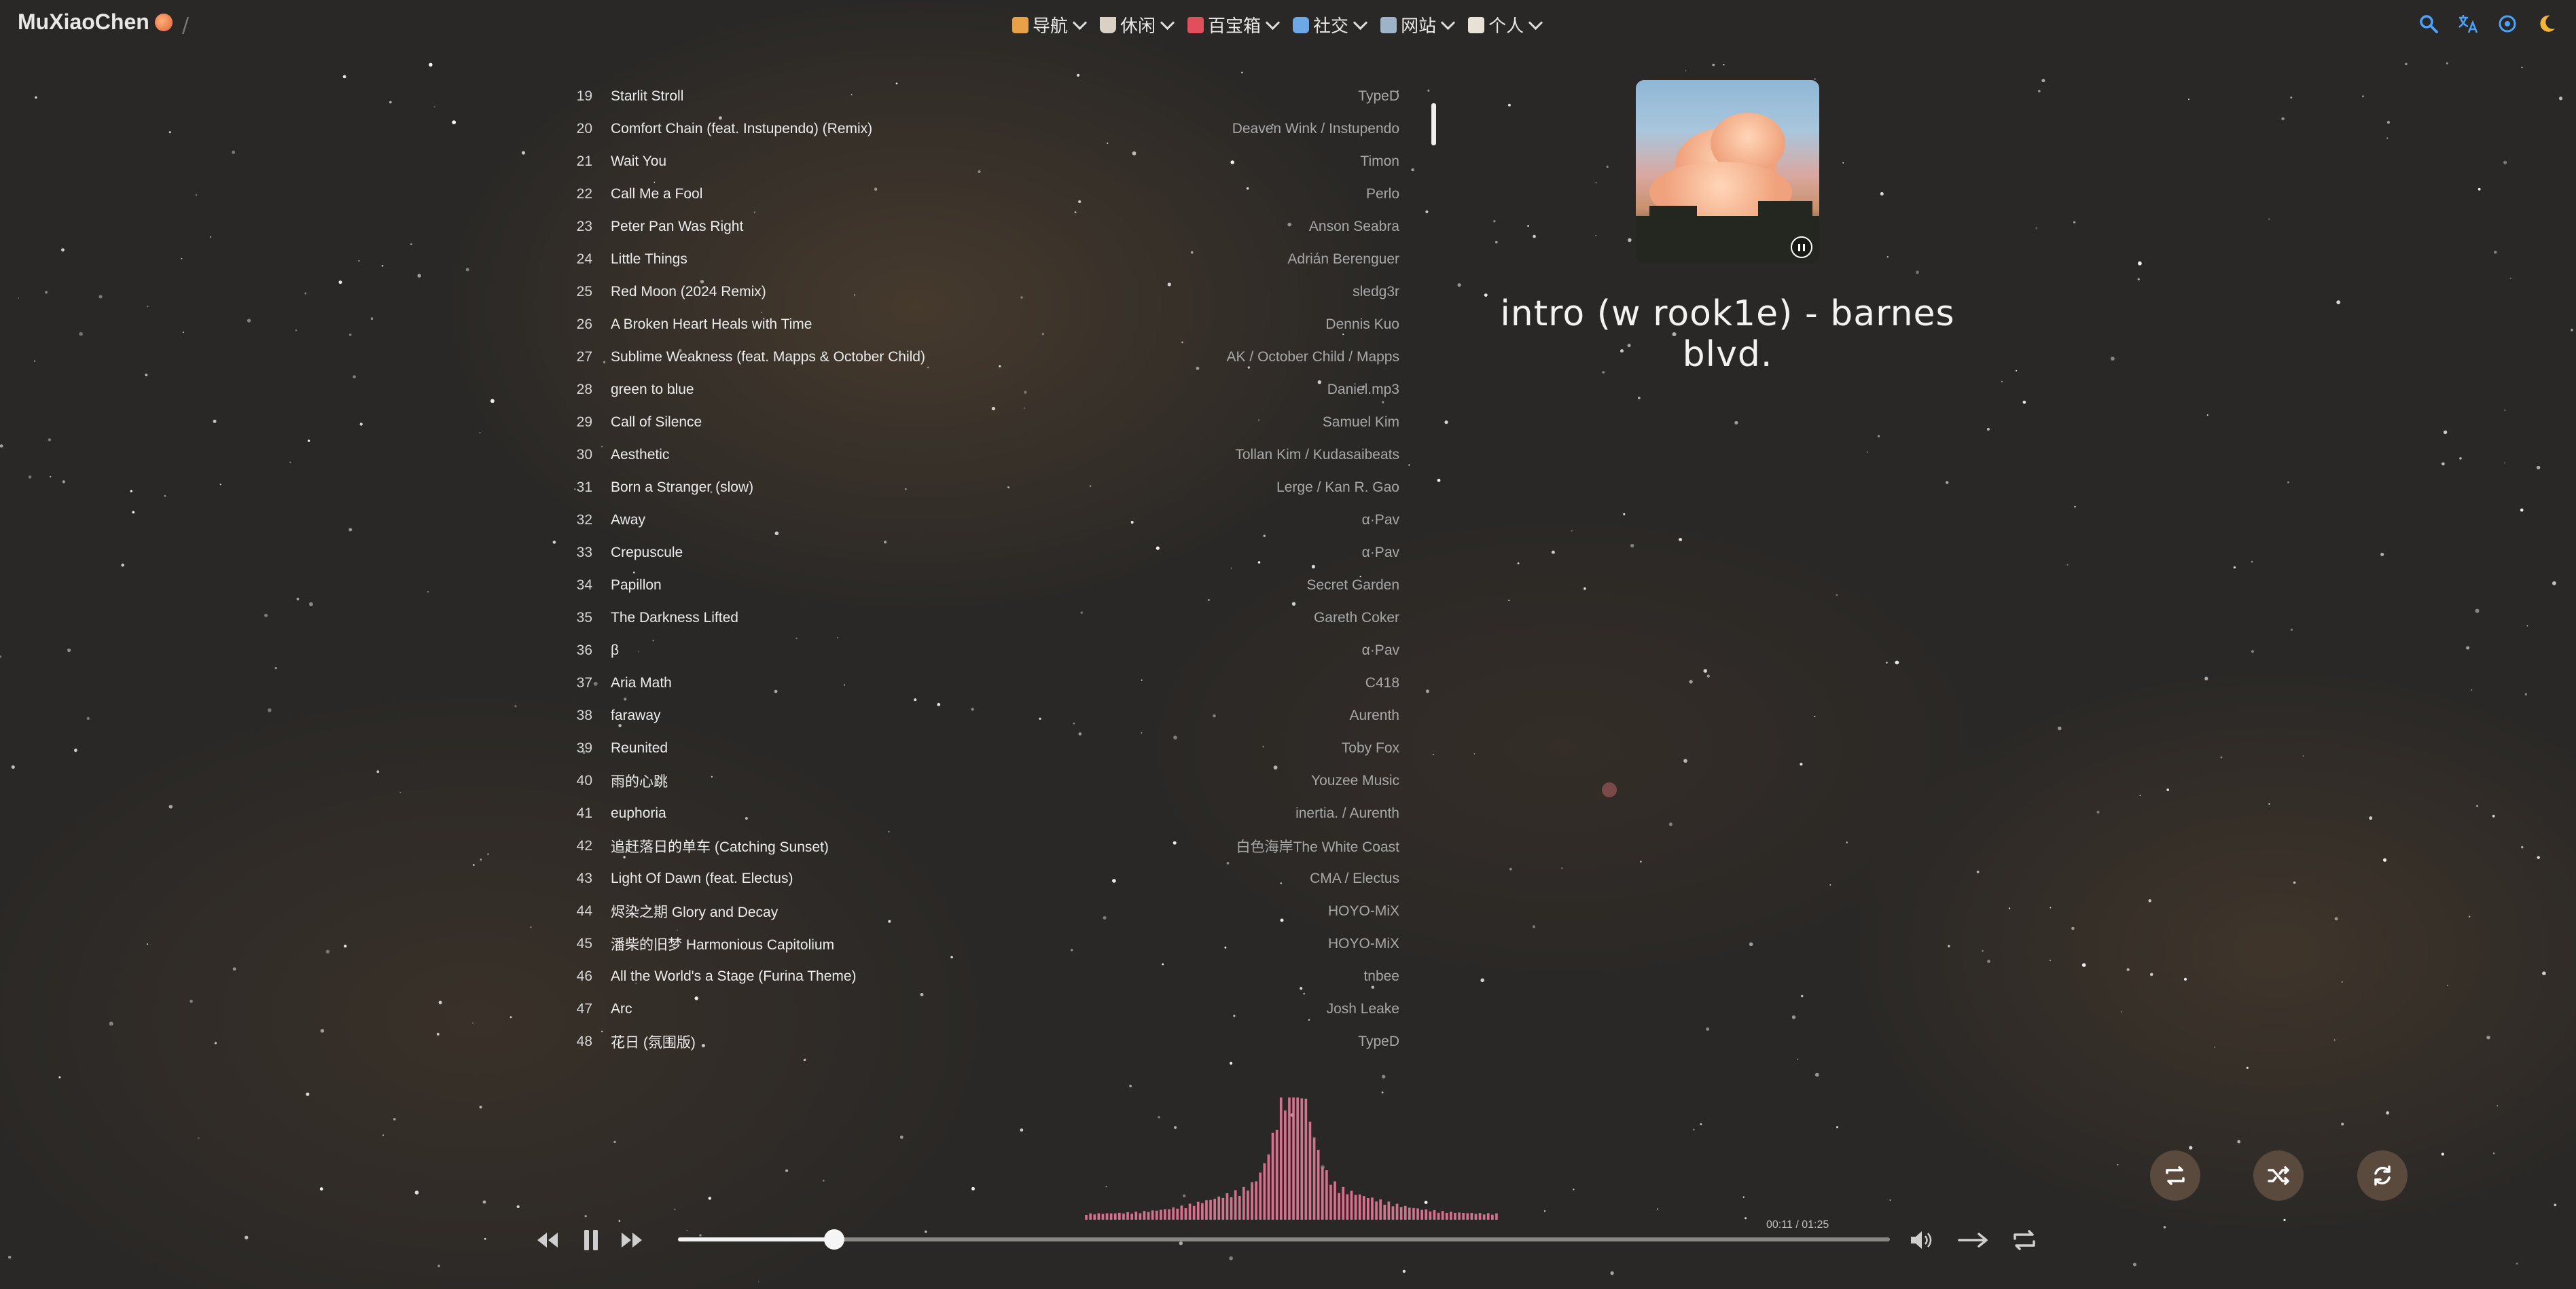 Image resolution: width=2576 pixels, height=1289 pixels. Describe the element at coordinates (2546, 23) in the screenshot. I see `dark-mode-toggle` at that location.